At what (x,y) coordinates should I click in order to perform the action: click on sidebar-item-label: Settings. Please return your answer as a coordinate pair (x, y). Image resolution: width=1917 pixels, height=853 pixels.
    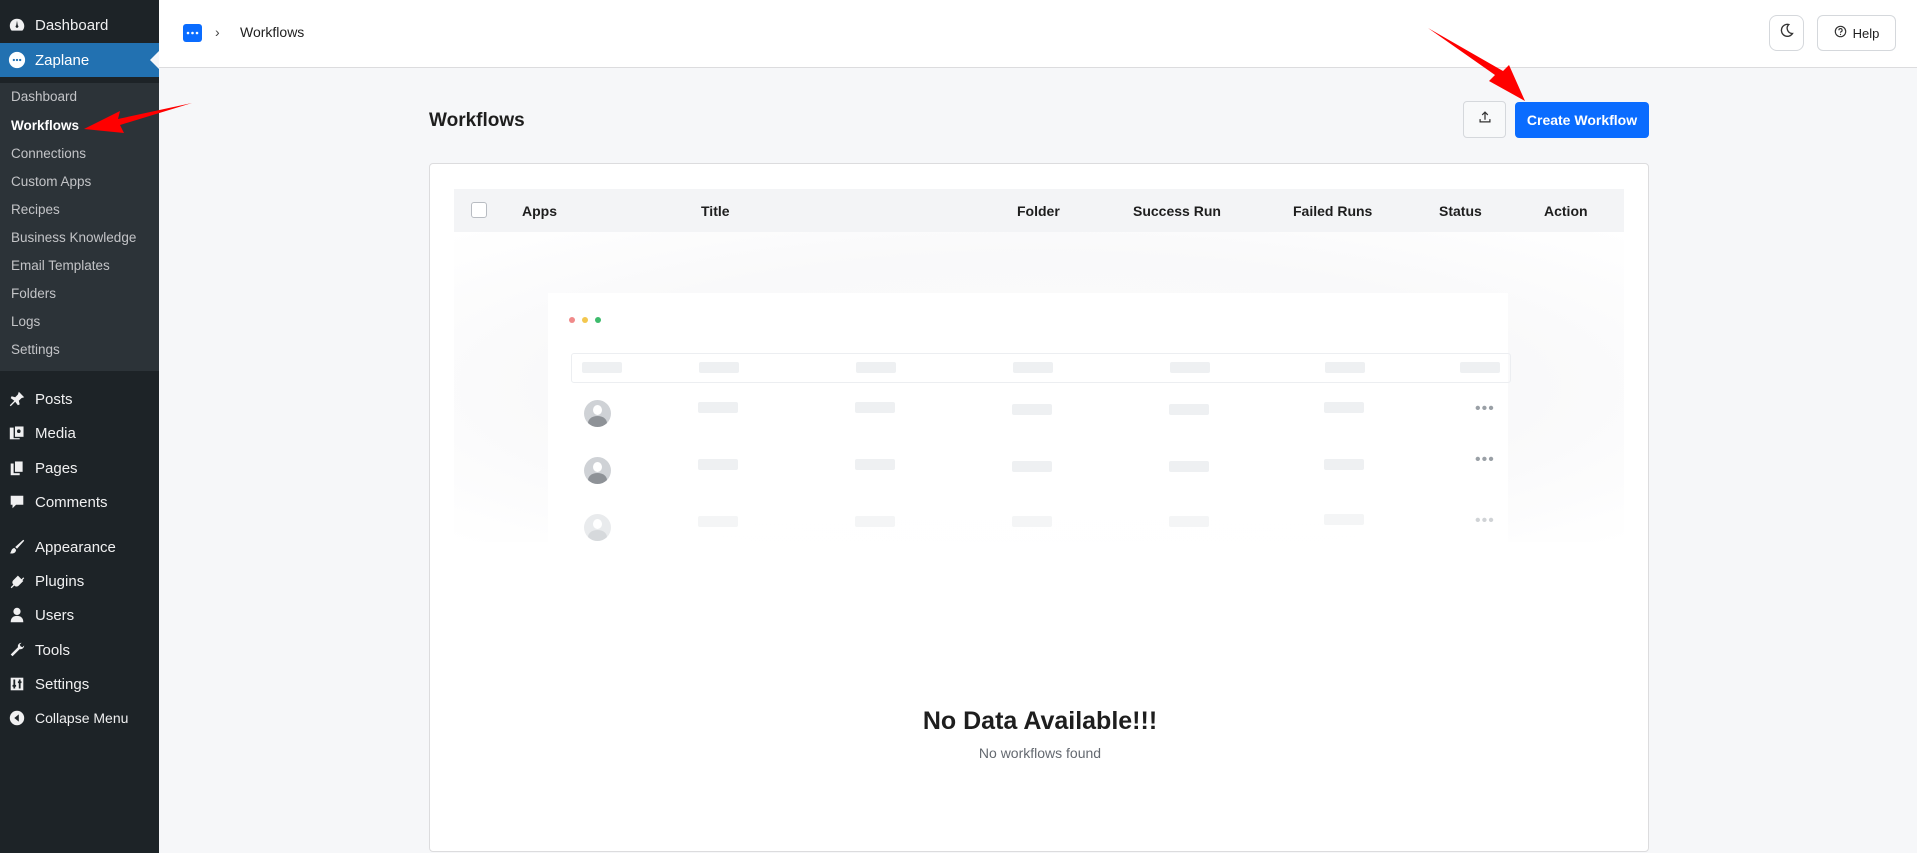
    Looking at the image, I should click on (62, 684).